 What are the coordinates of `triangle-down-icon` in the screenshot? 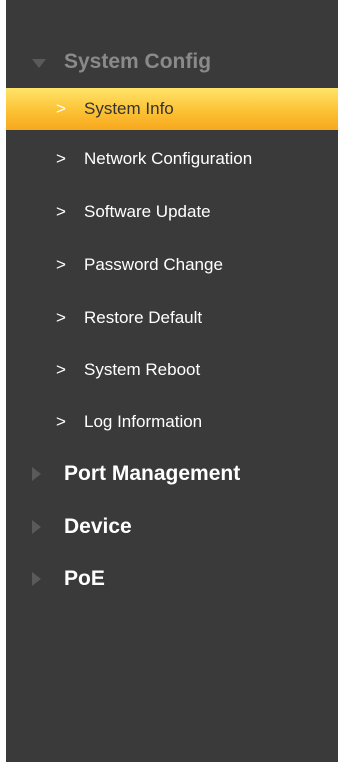 It's located at (39, 63).